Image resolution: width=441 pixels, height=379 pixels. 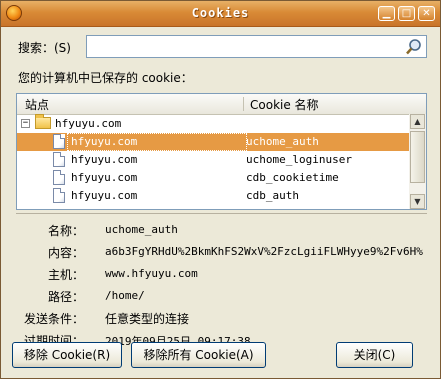 What do you see at coordinates (221, 104) in the screenshot?
I see `tree-header: 站点 Cookie 名称` at bounding box center [221, 104].